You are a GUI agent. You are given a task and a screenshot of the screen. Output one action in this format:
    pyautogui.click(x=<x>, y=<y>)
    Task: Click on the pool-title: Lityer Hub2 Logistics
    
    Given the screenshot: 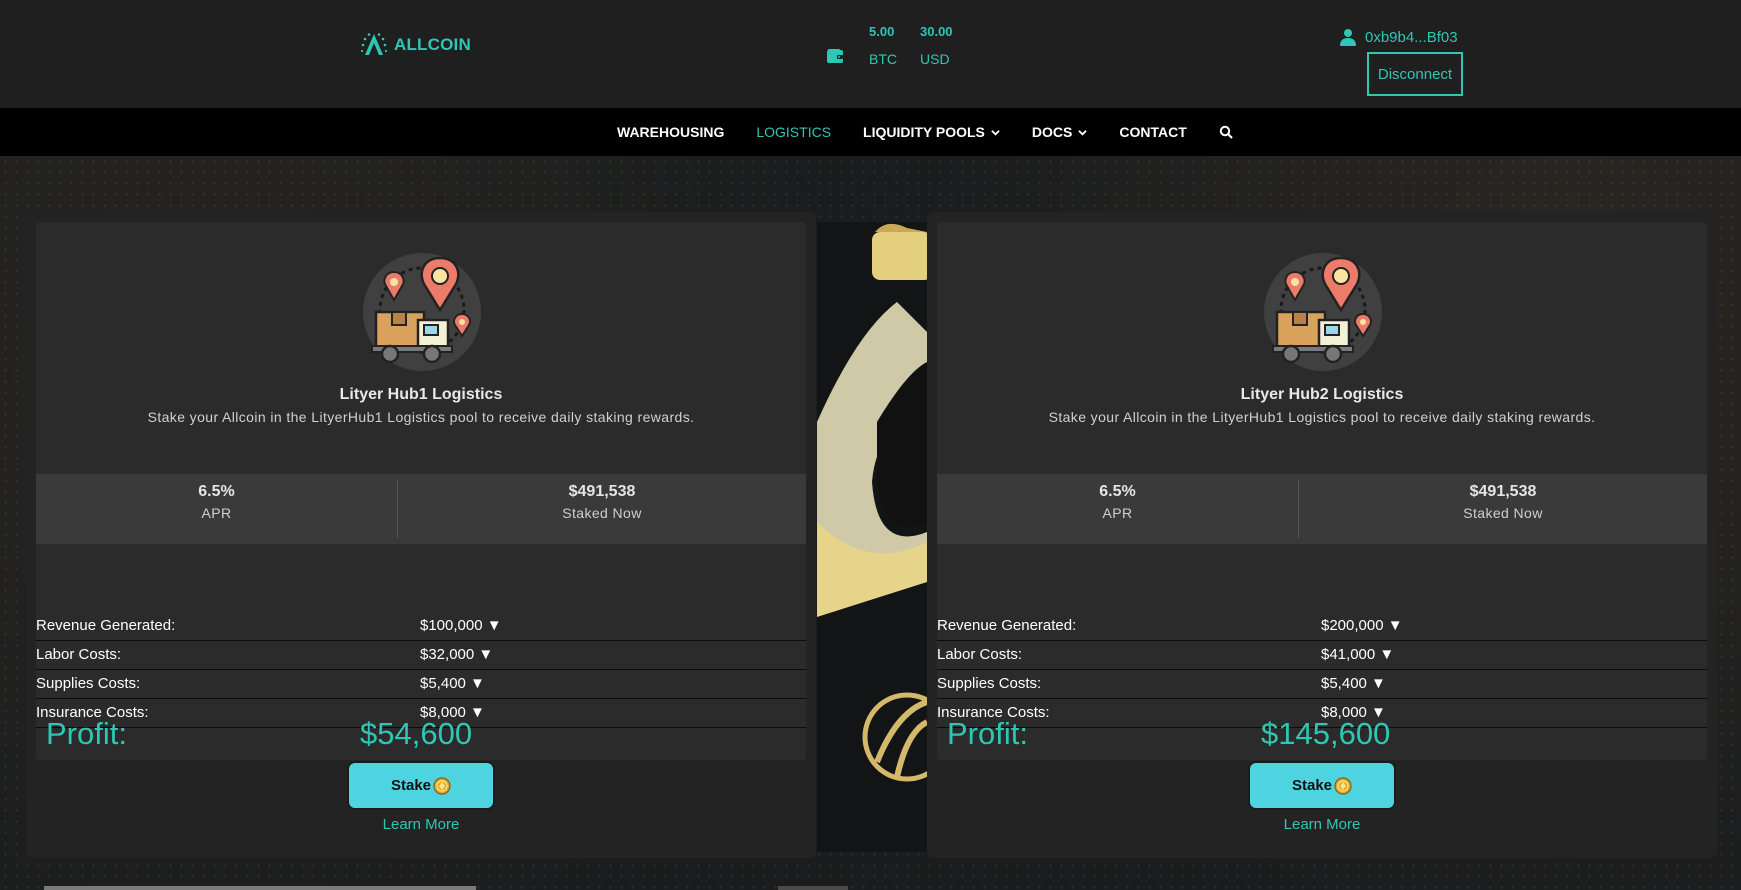 What is the action you would take?
    pyautogui.click(x=1322, y=394)
    